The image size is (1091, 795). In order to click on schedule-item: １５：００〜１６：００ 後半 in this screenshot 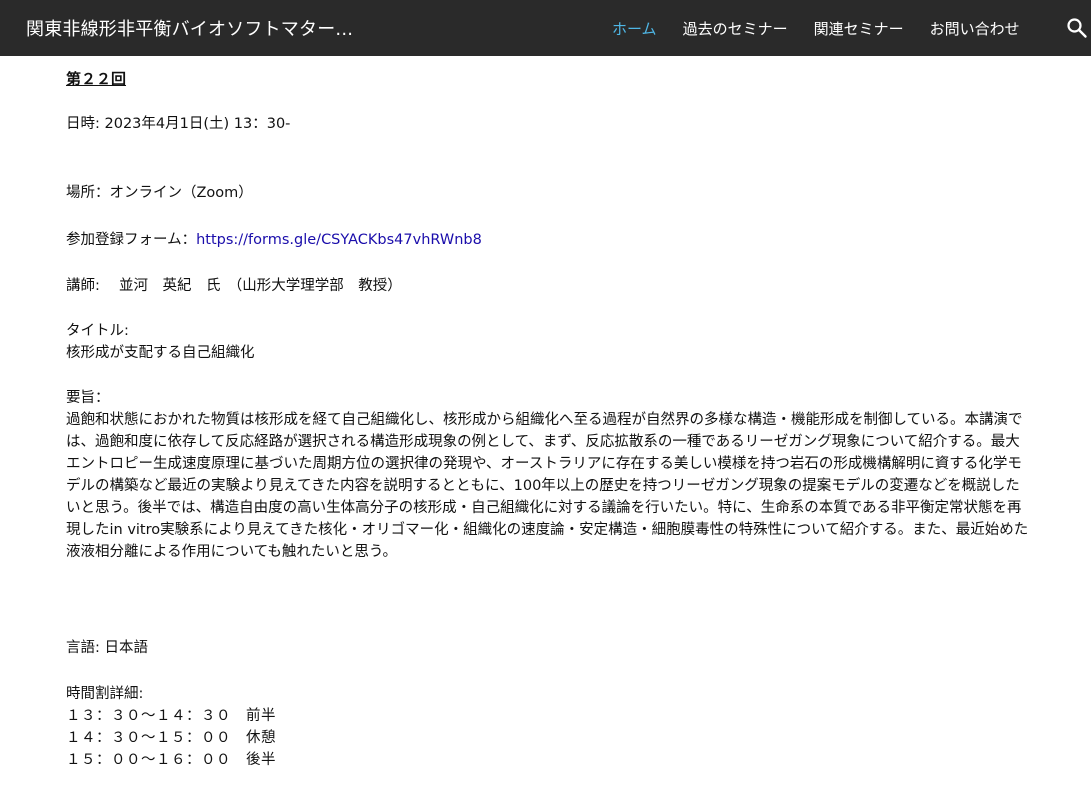, I will do `click(171, 760)`.